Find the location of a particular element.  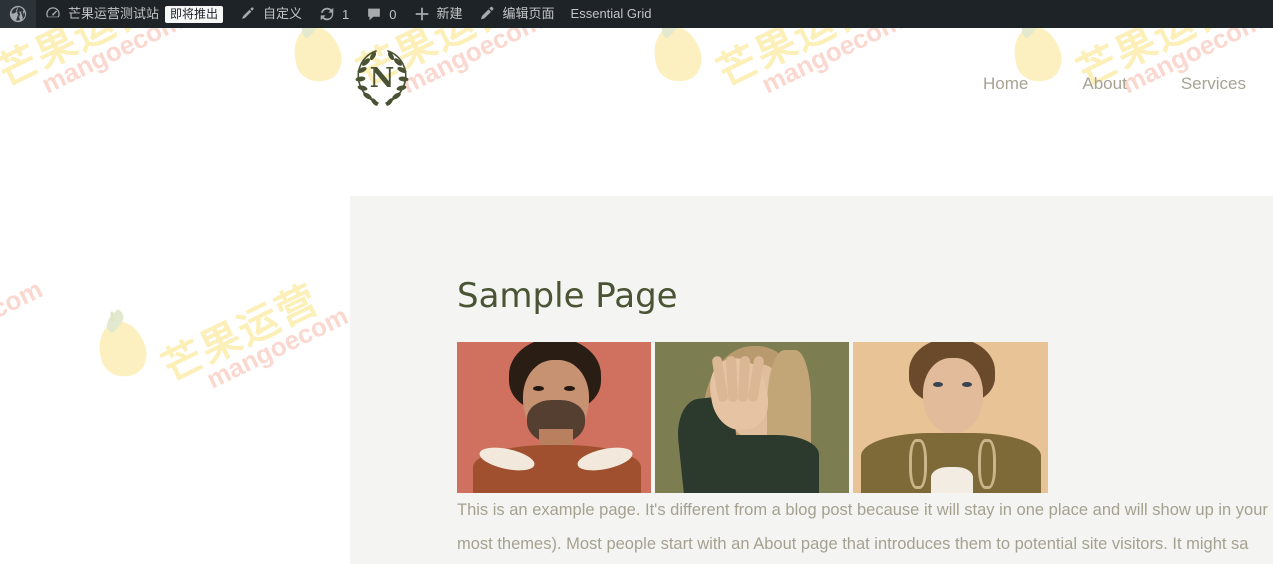

adminbar-essential-grid-label: Essential Grid is located at coordinates (611, 13).